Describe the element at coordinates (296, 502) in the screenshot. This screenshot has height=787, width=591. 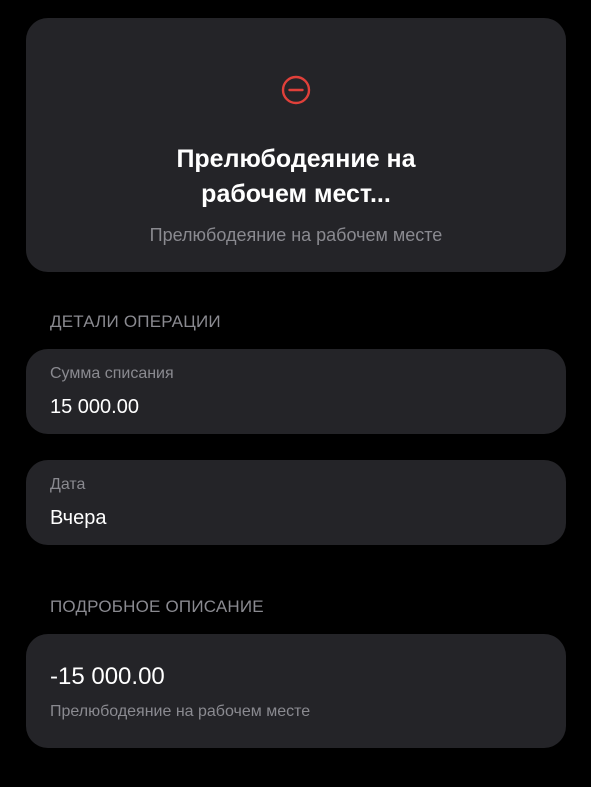
I see `date-field: Дата Вчера` at that location.